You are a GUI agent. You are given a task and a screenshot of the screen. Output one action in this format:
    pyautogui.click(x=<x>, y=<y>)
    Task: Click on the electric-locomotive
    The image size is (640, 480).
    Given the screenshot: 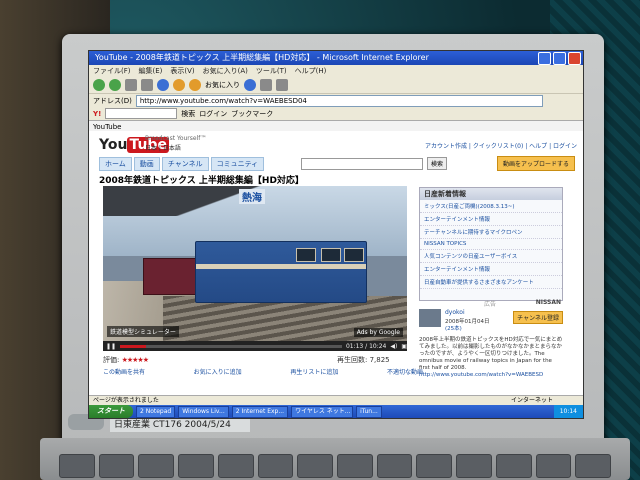 What is the action you would take?
    pyautogui.click(x=281, y=272)
    